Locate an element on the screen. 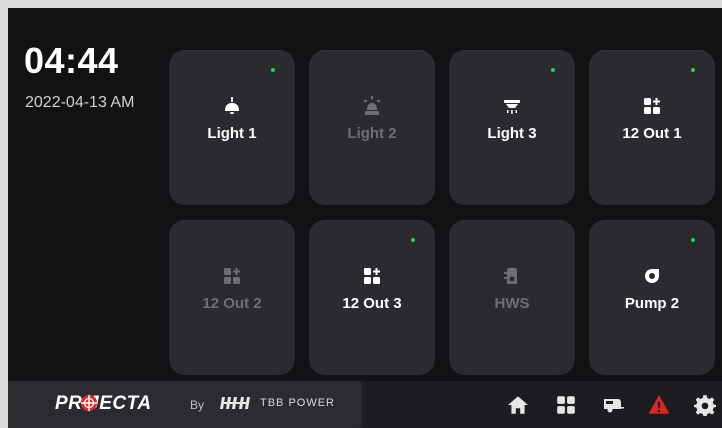 The height and width of the screenshot is (428, 722). caravan-button is located at coordinates (613, 405).